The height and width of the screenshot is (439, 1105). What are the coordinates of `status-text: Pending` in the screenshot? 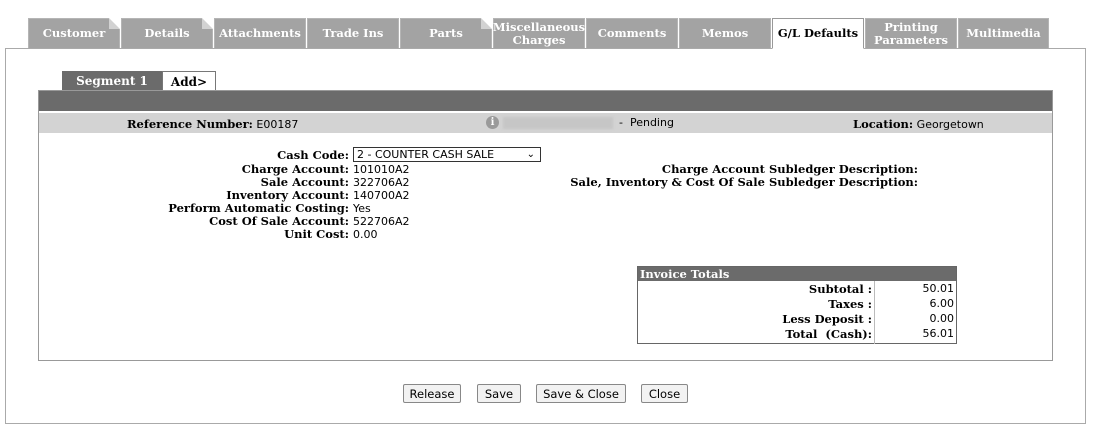 It's located at (651, 122).